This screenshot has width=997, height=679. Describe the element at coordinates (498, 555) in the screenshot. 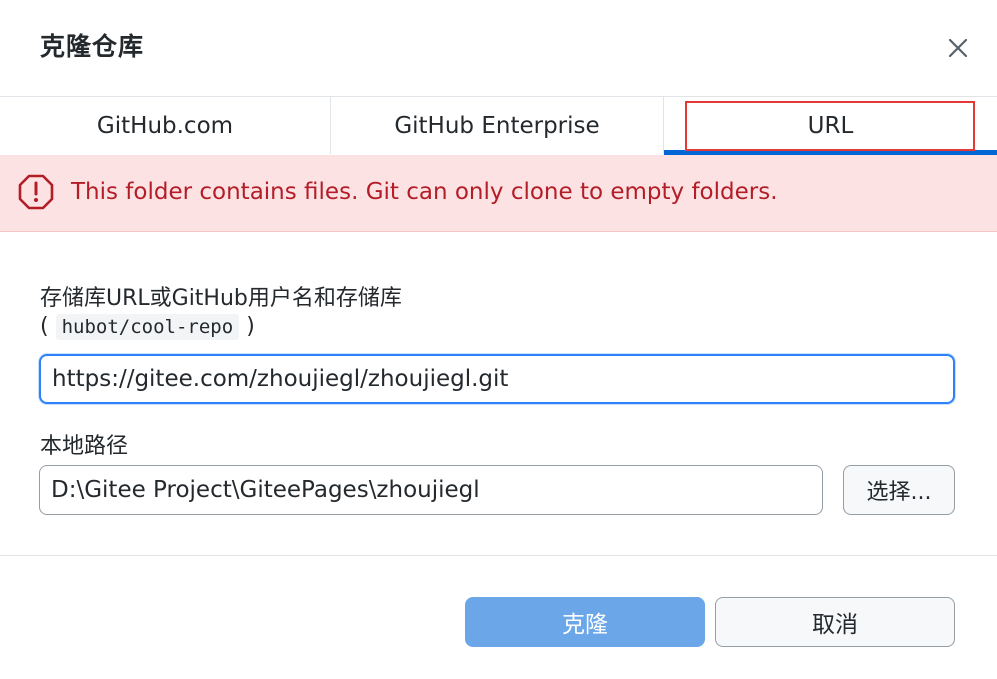

I see `footer-divider` at that location.